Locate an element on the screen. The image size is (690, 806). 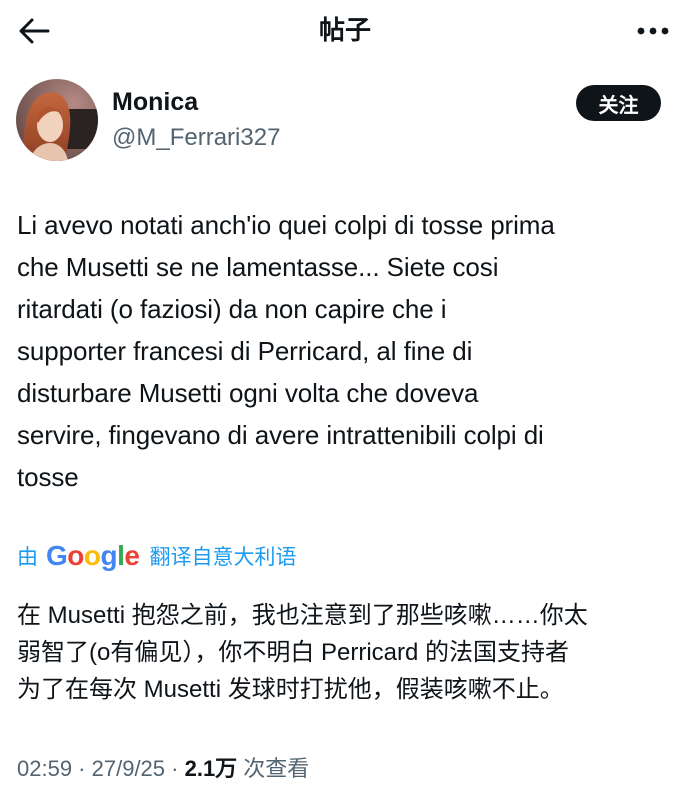
translation-attribution: 由 Google 翻译自意大利语 is located at coordinates (156, 556).